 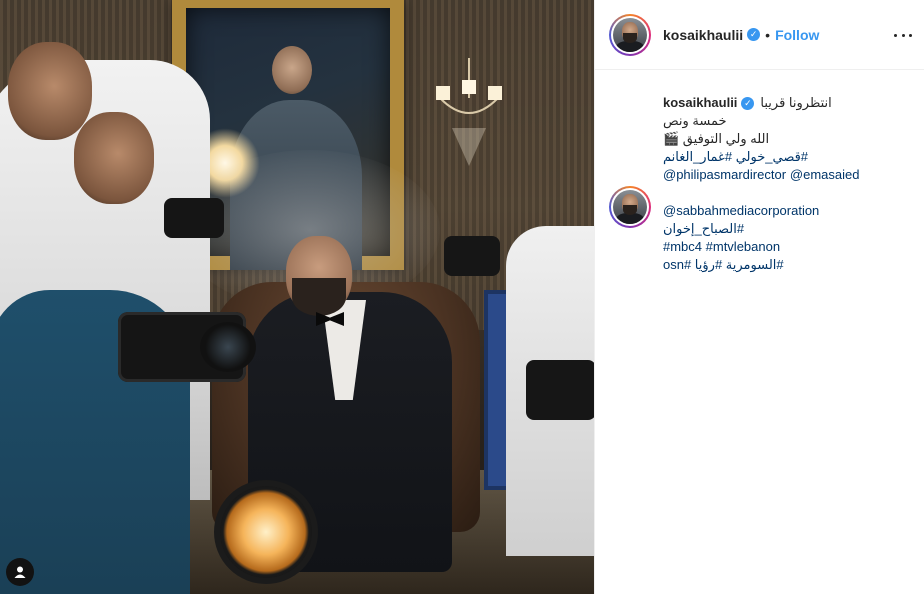 I want to click on caption-mention-emasaied: @emasaied, so click(x=825, y=174).